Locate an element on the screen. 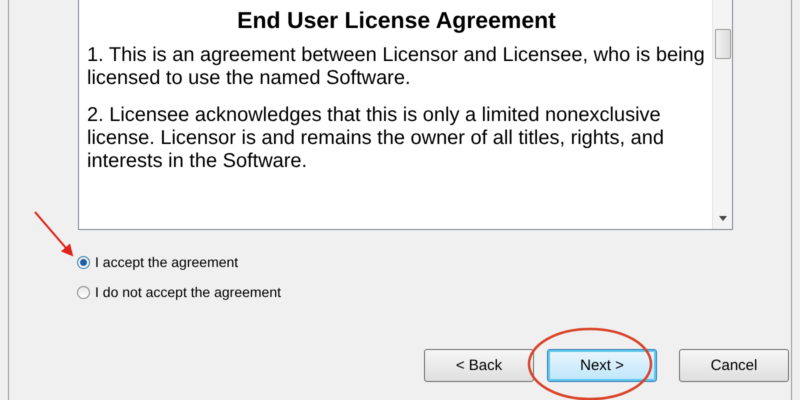 Image resolution: width=800 pixels, height=400 pixels. license-paragraph: 2. Licensee acknowledges that this is only a limited nonexclusive license. Licensor is and remains the owner of all titles, rights, and interests in the Software. is located at coordinates (376, 138).